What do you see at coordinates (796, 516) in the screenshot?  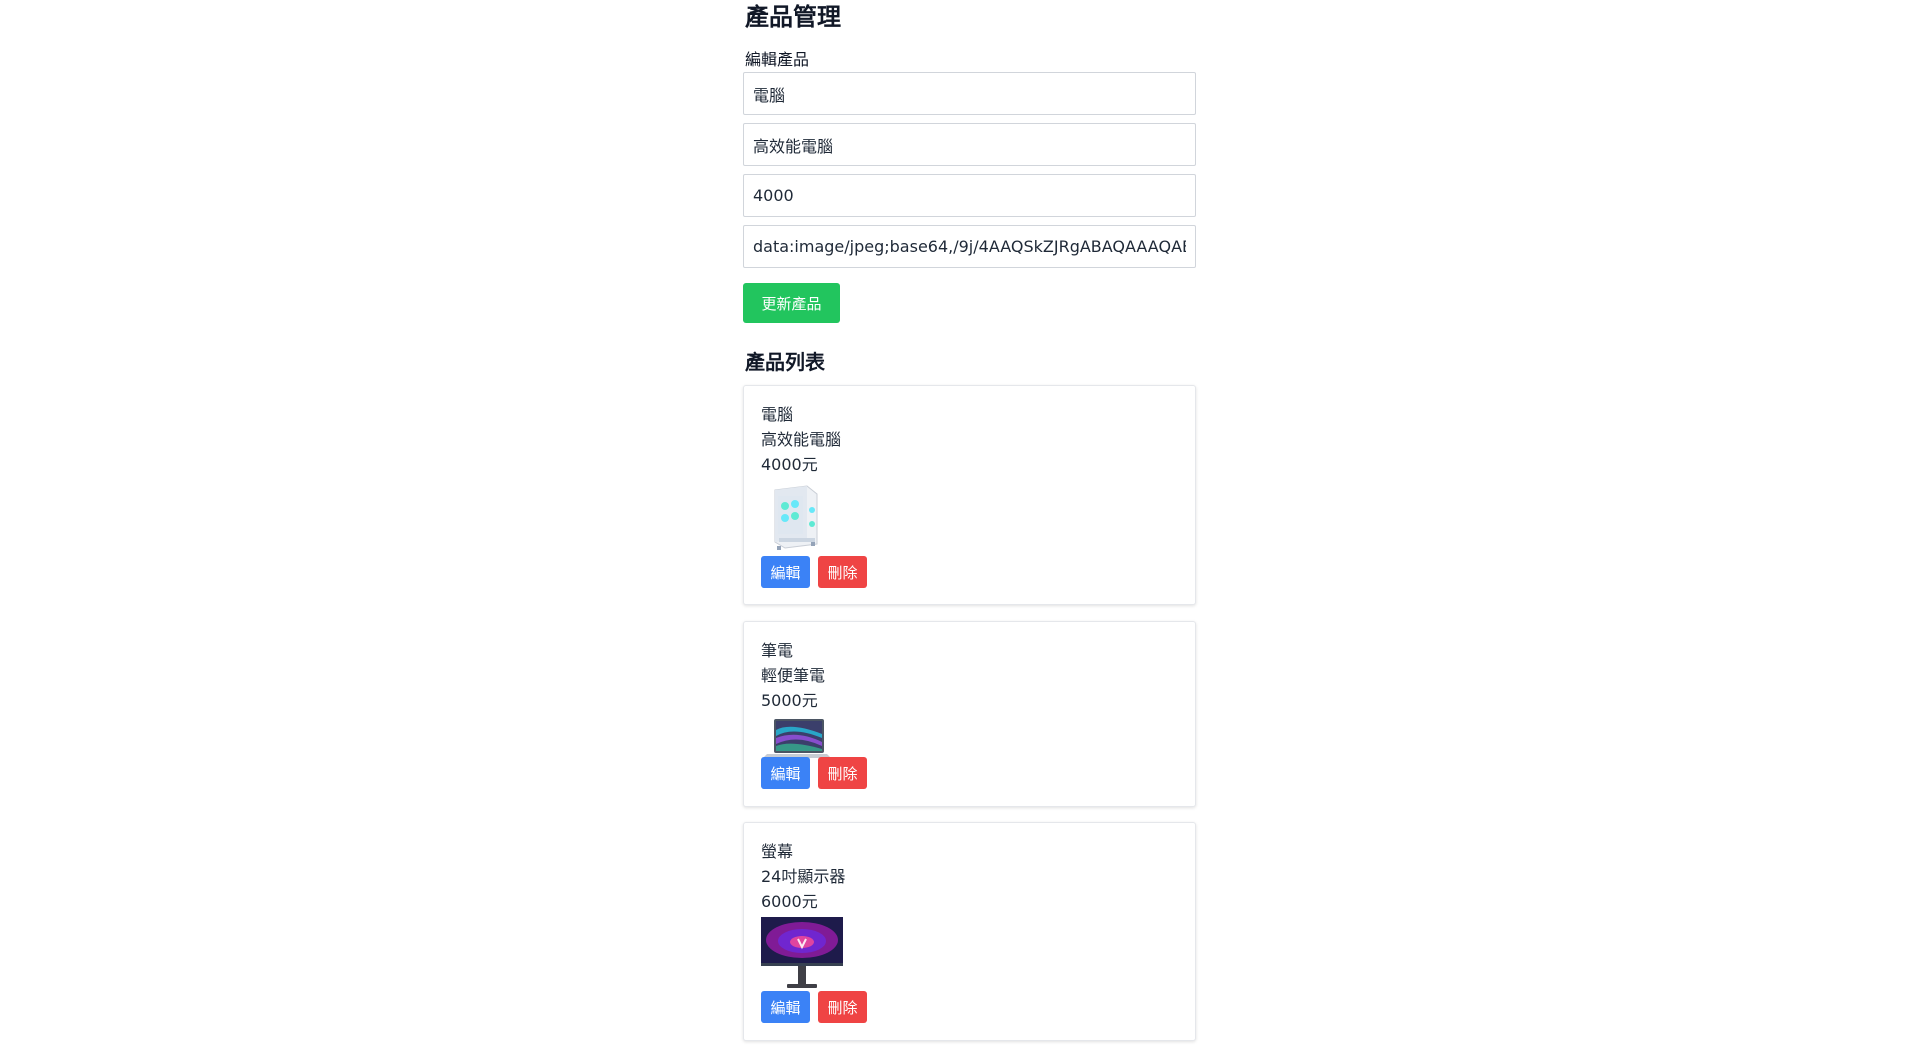 I see `pc-case-image` at bounding box center [796, 516].